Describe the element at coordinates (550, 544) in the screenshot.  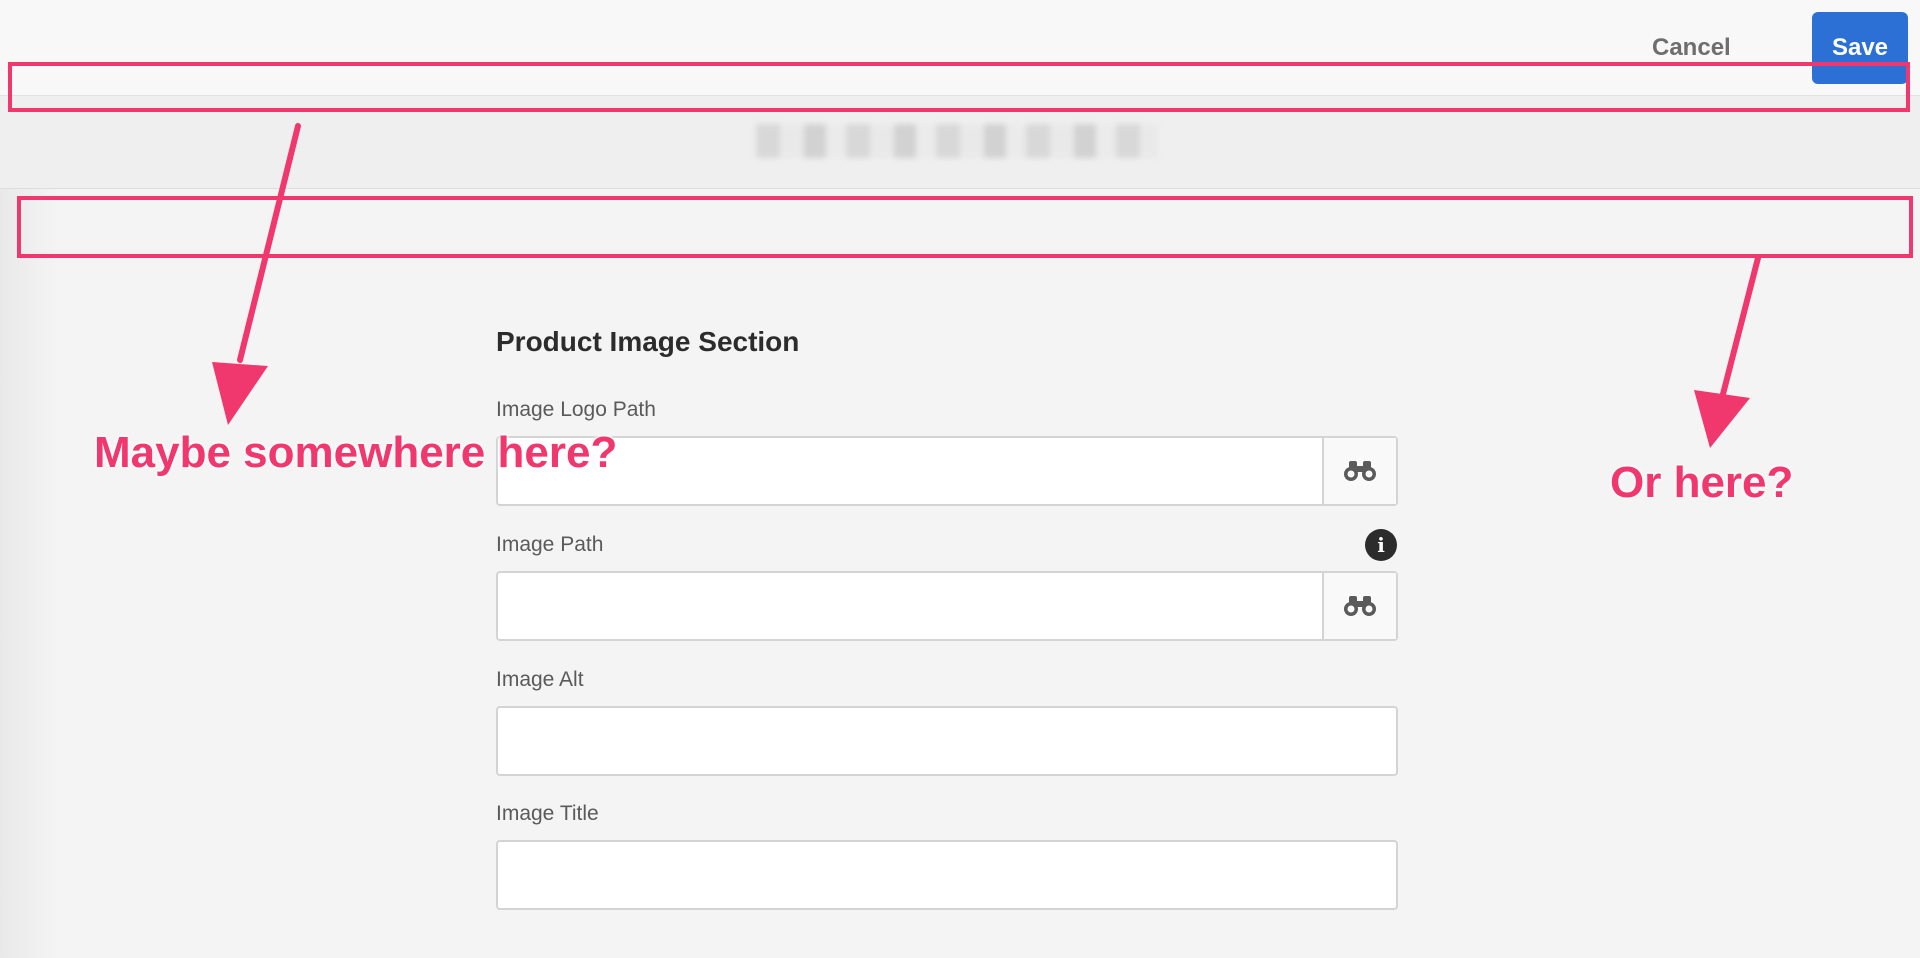
I see `image-path-label: Image Path` at that location.